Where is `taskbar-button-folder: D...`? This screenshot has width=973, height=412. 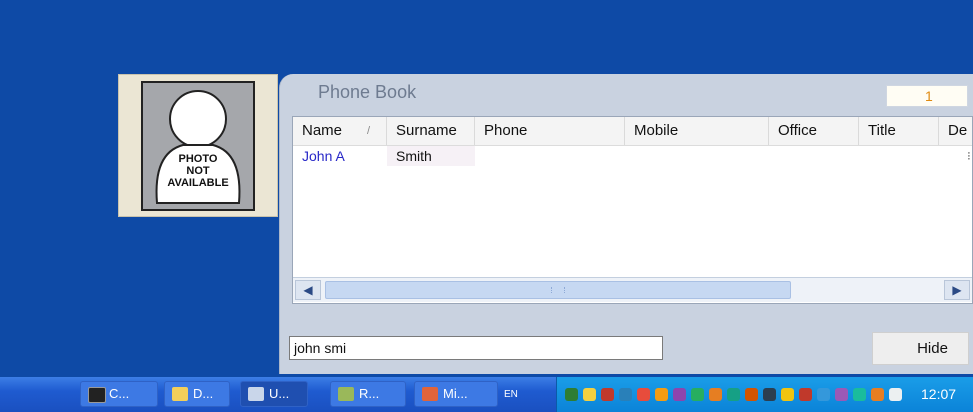
taskbar-button-folder: D... is located at coordinates (197, 394).